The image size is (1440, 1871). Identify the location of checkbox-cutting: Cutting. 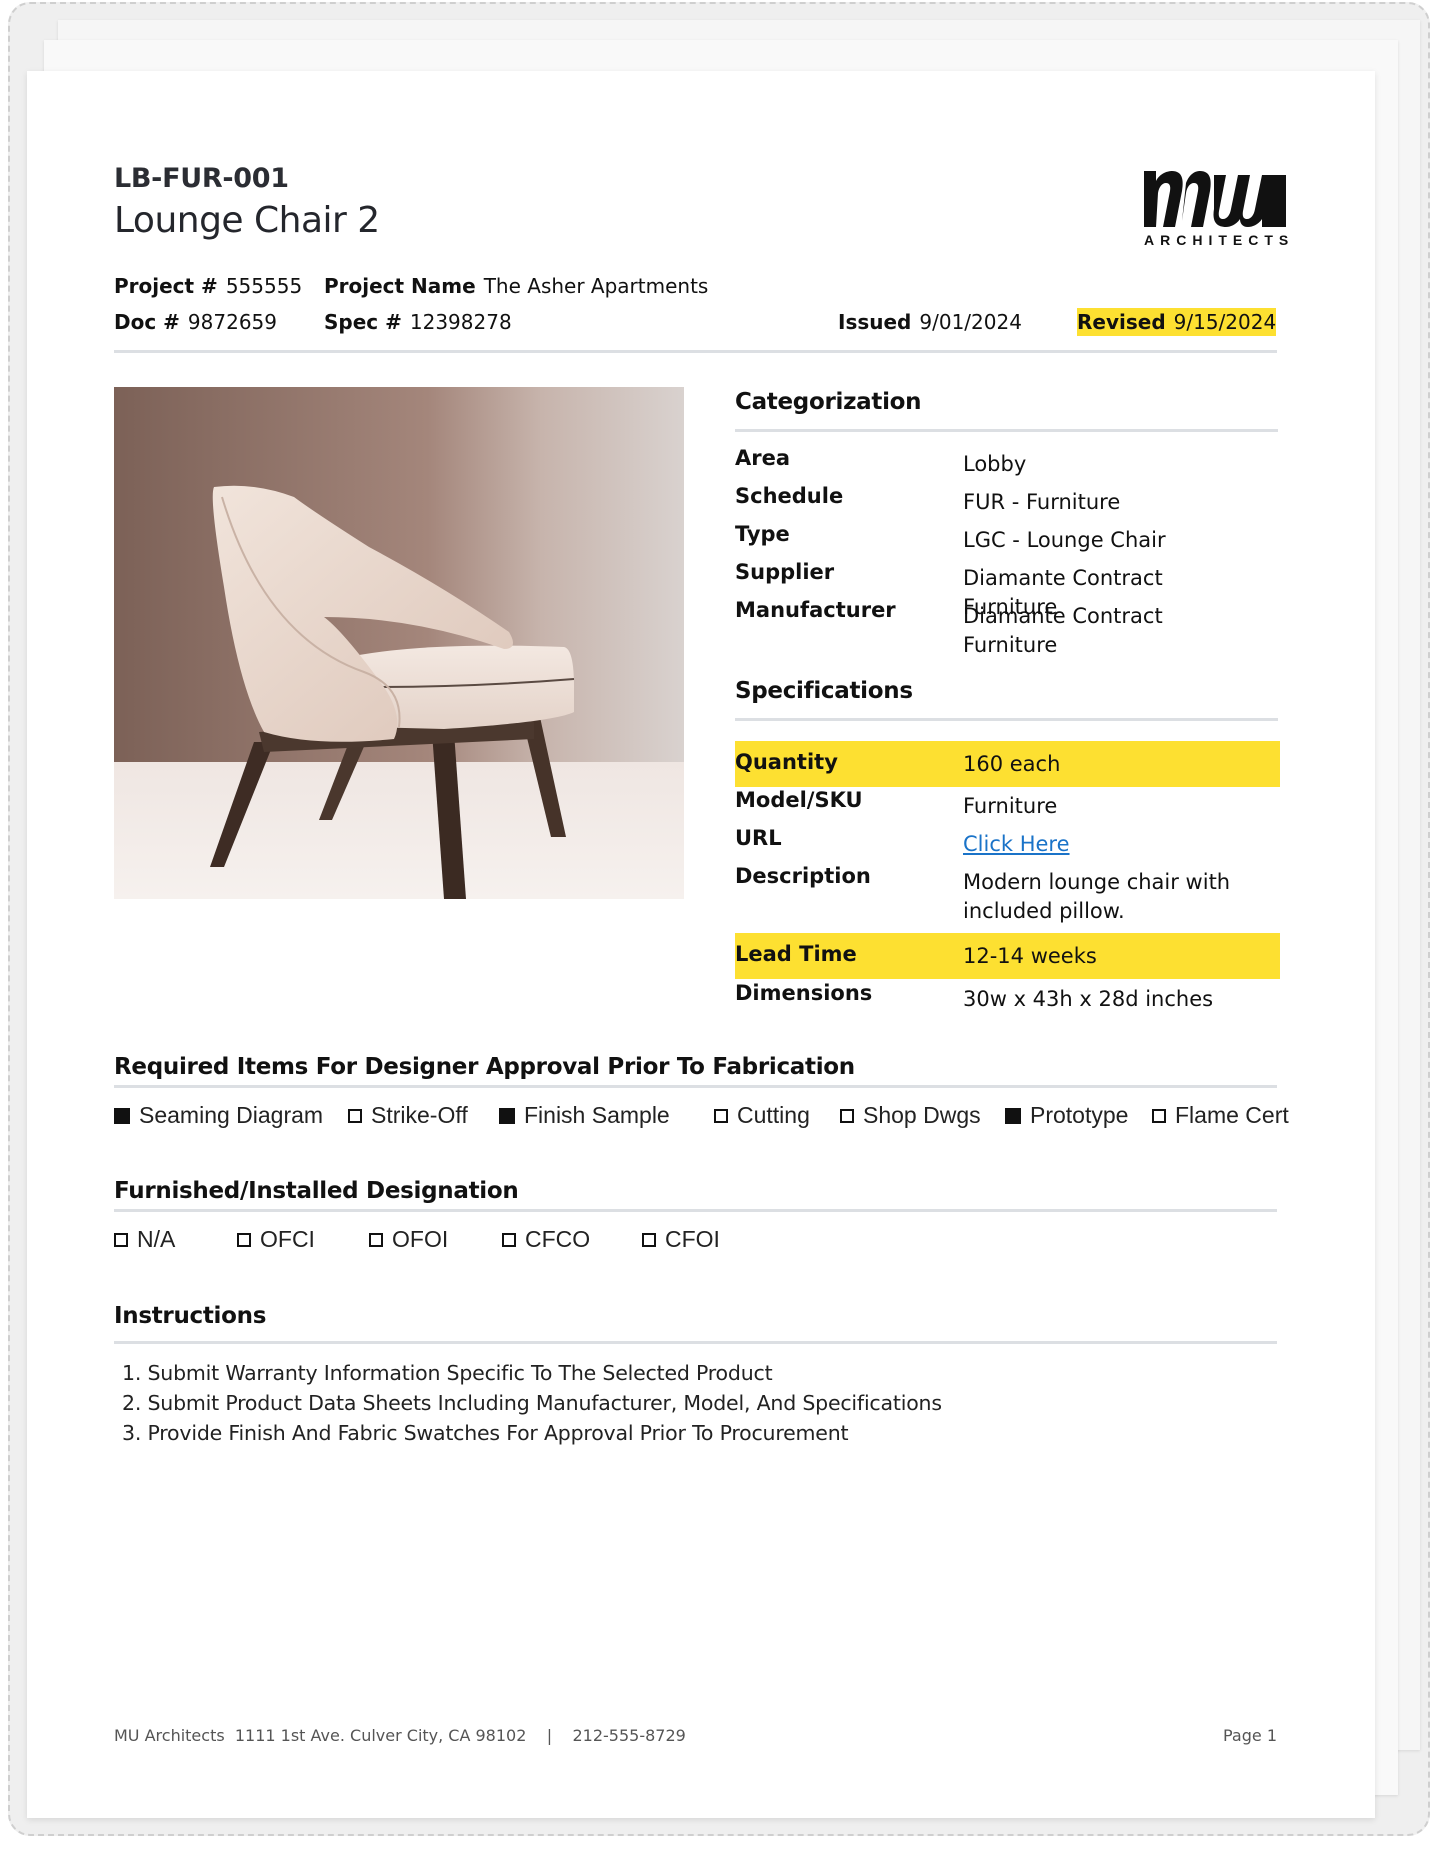
(762, 1115).